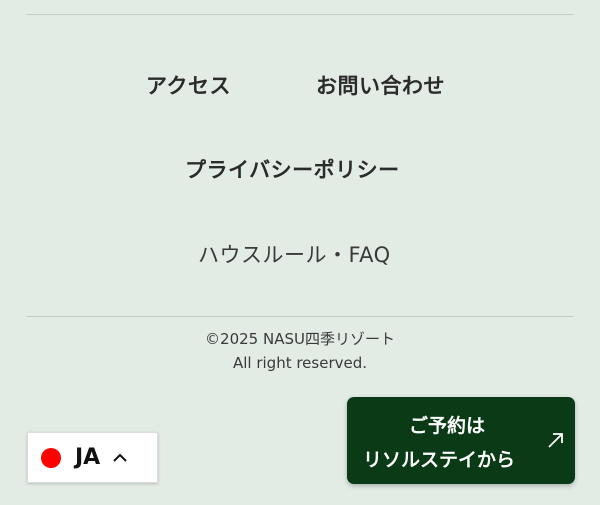  I want to click on language-code: JA, so click(88, 457).